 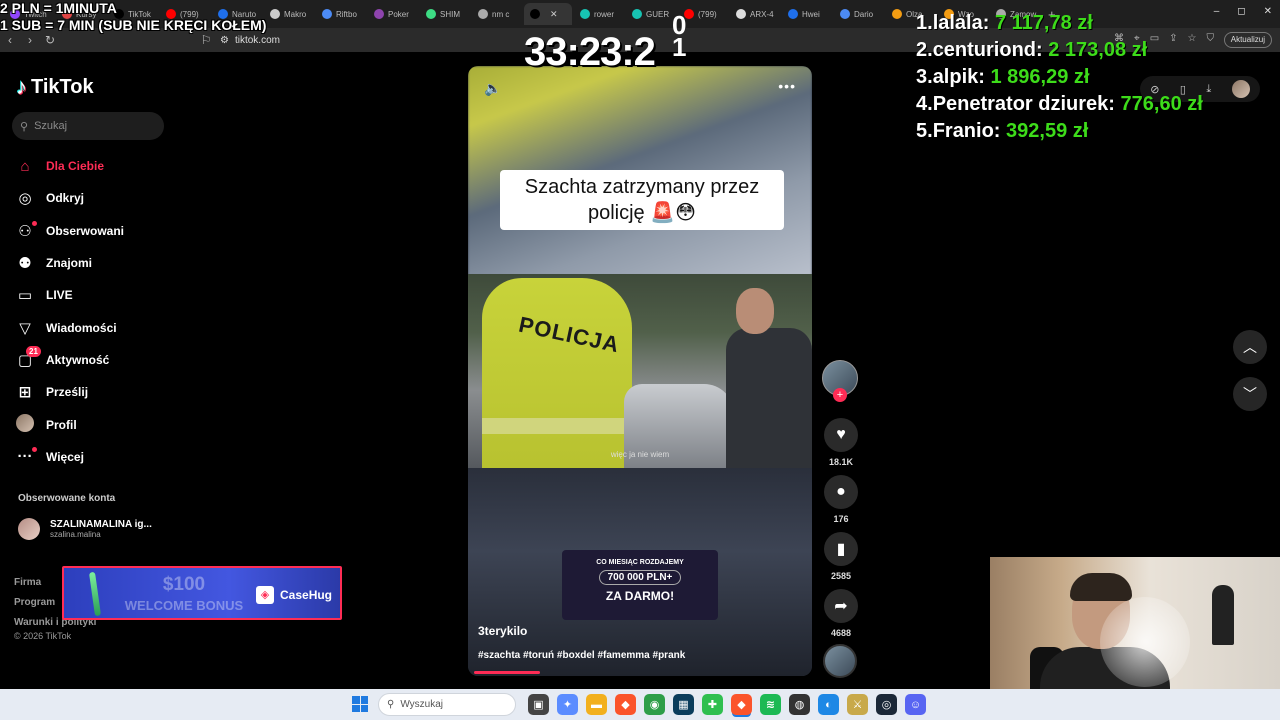 I want to click on leaderboard-row: 2.centuriond: 2 173,08 zł, so click(x=1059, y=50).